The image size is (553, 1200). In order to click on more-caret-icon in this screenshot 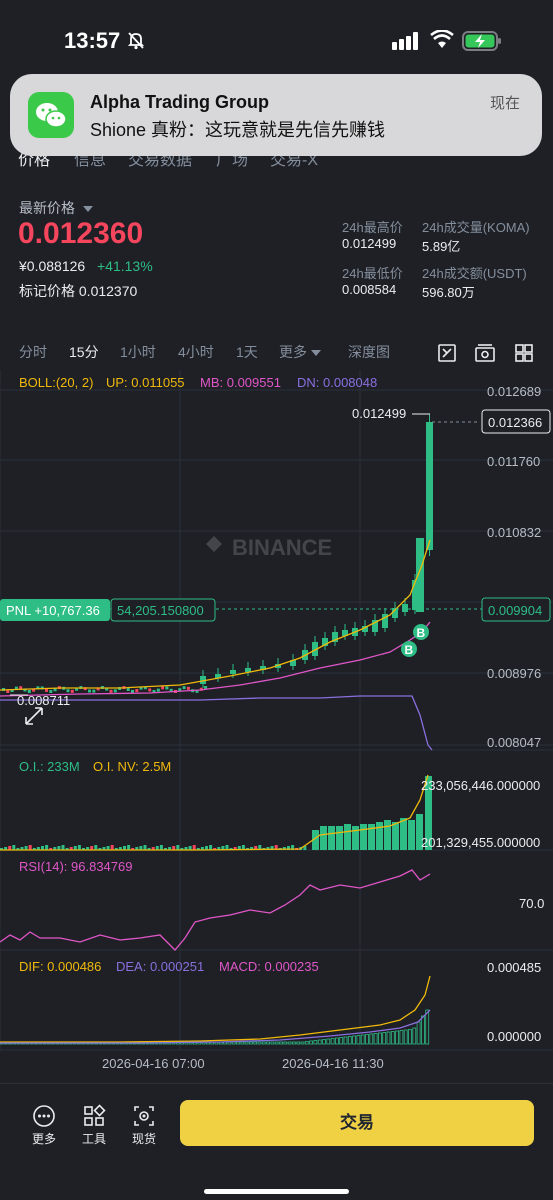, I will do `click(316, 353)`.